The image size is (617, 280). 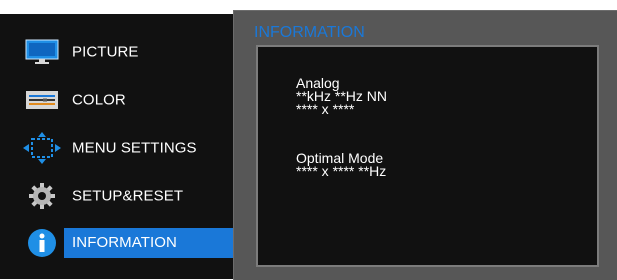 I want to click on menu-item-information: INFORMATION, so click(x=118, y=243).